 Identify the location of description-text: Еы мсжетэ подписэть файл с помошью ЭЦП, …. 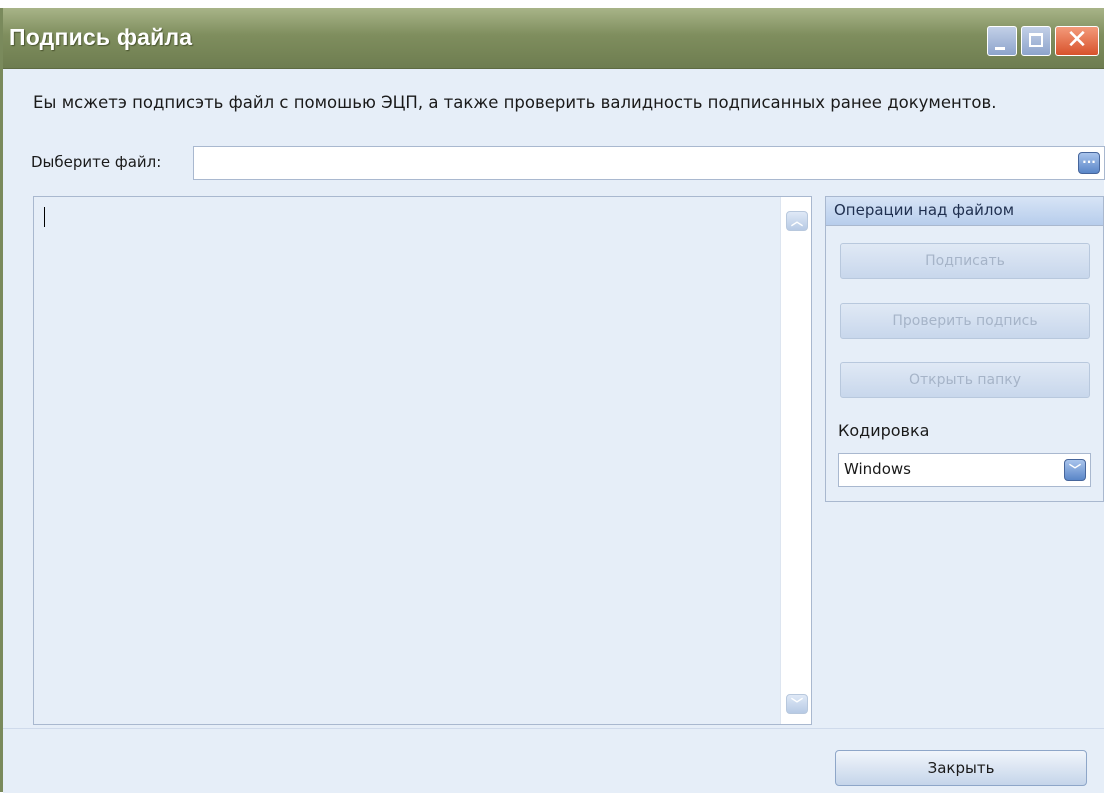
(515, 102).